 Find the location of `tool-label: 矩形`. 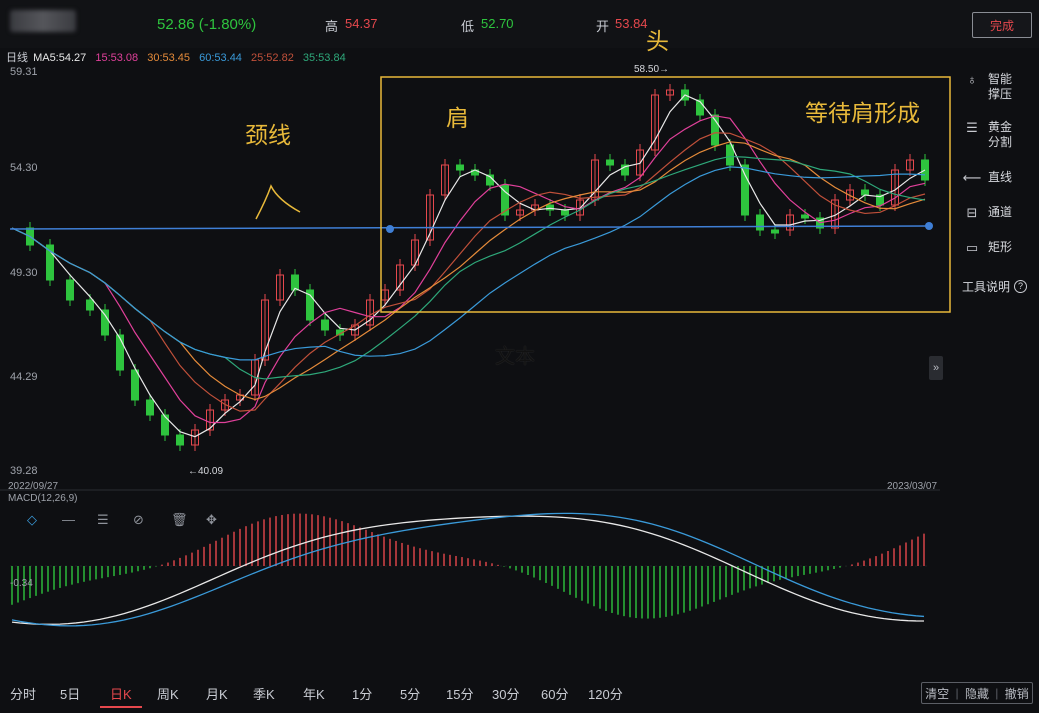

tool-label: 矩形 is located at coordinates (1000, 247).